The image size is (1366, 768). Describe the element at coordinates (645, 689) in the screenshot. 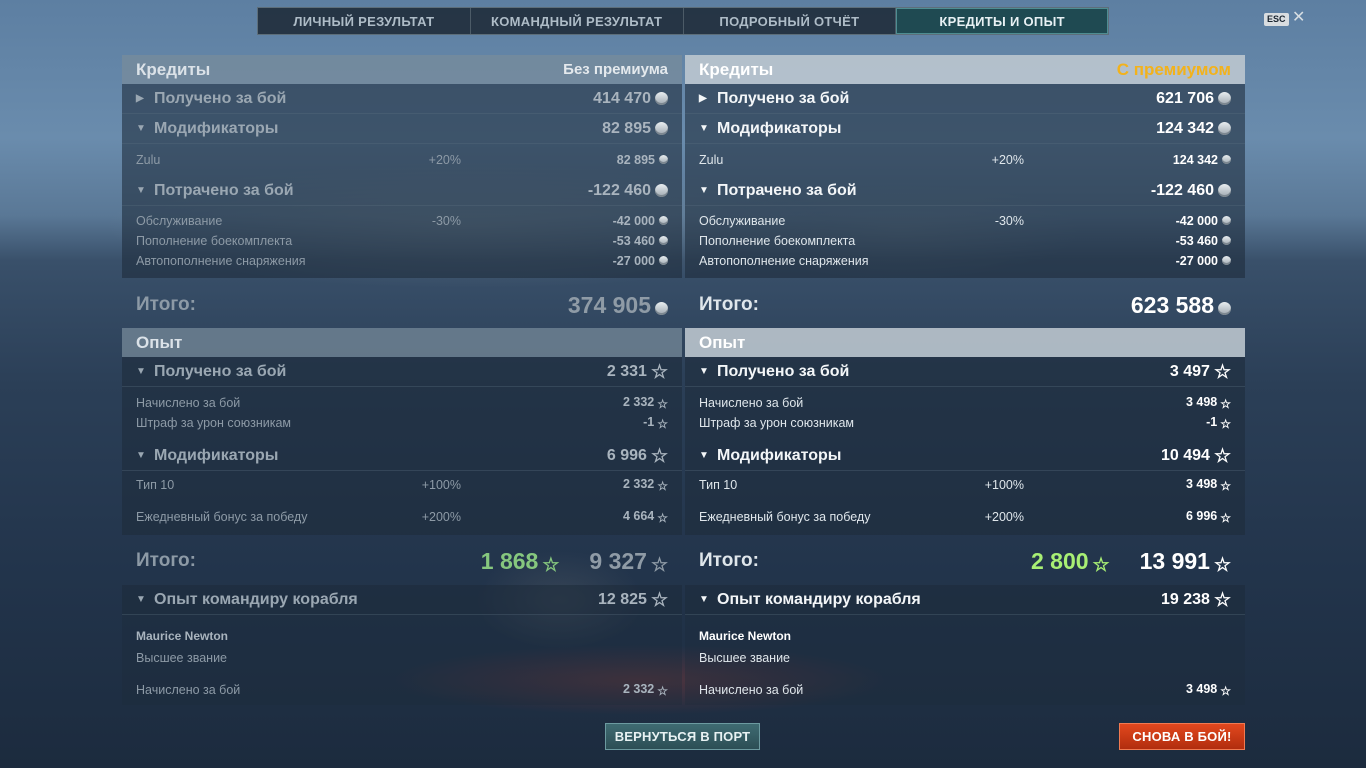

I see `commander-base-xp-value: 2 332 ☆` at that location.